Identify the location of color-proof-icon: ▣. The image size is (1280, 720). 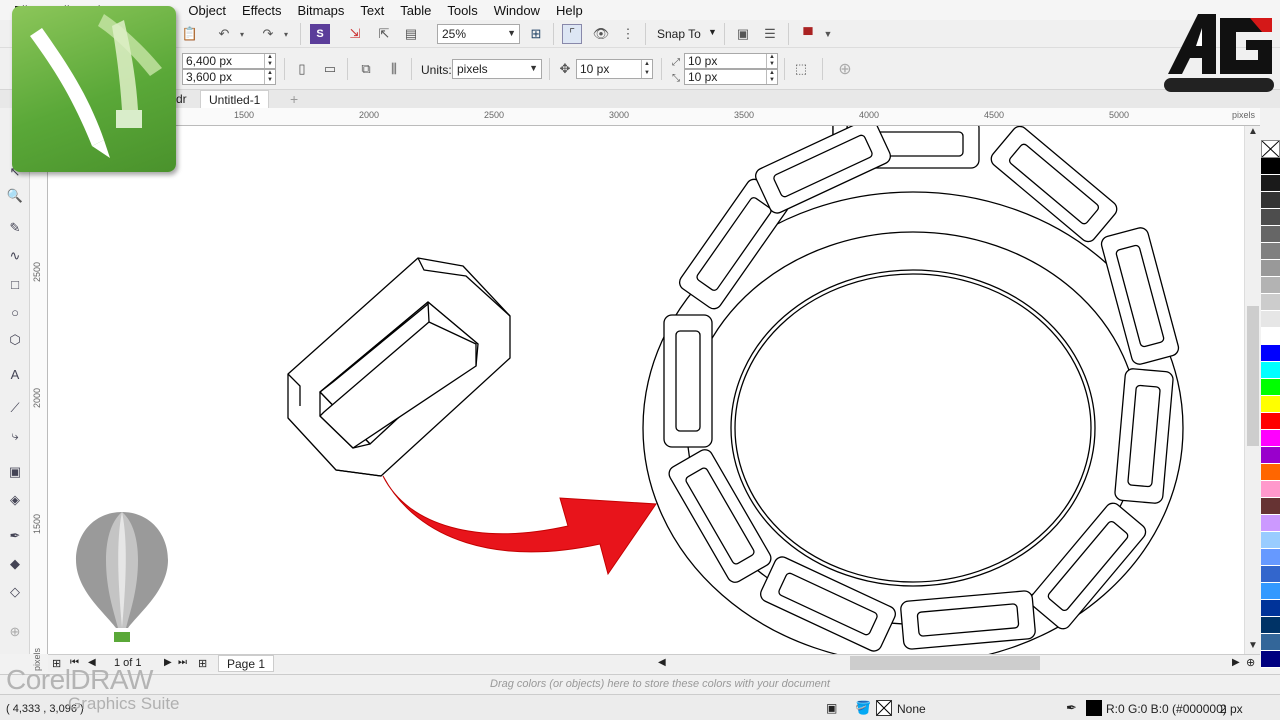
(831, 708).